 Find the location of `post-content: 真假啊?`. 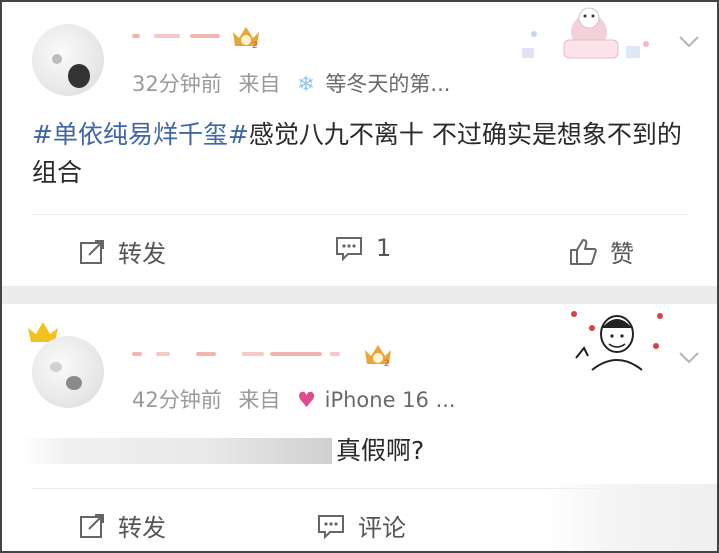

post-content: 真假啊? is located at coordinates (380, 451).